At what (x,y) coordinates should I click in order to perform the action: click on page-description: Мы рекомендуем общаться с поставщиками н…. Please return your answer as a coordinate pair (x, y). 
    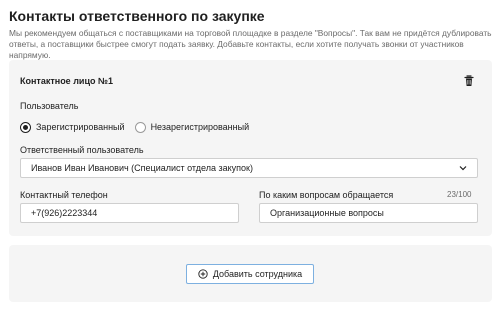
    Looking at the image, I should click on (250, 44).